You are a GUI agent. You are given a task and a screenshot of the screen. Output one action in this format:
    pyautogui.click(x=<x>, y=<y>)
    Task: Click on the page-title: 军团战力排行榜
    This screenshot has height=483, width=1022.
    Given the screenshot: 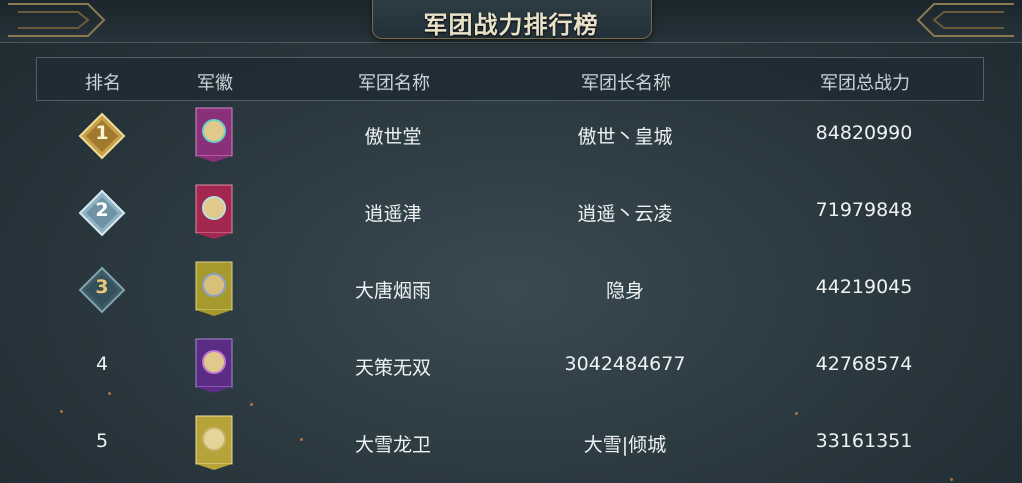 What is the action you would take?
    pyautogui.click(x=511, y=25)
    